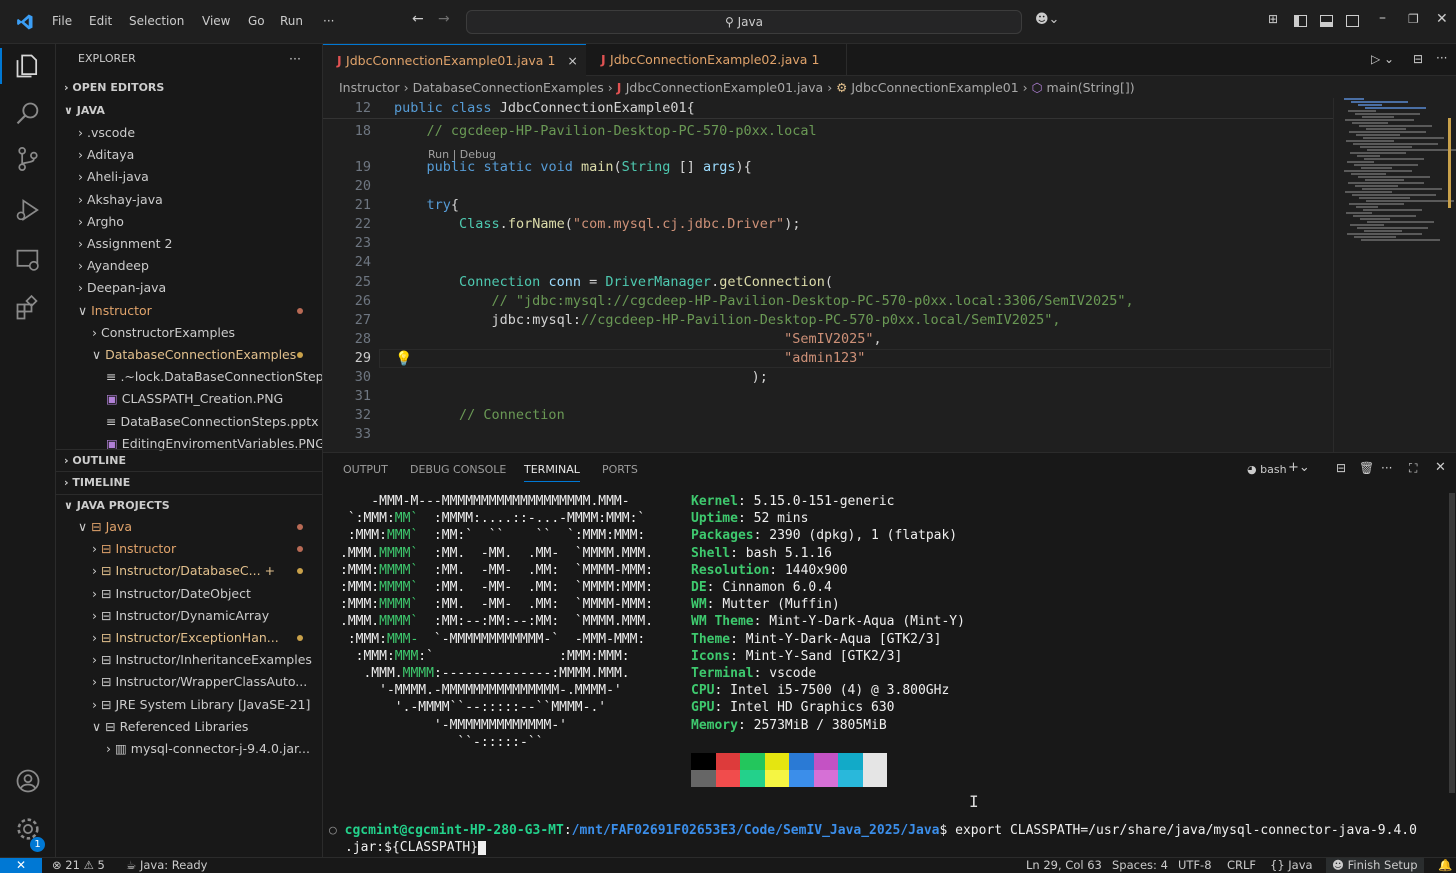 The width and height of the screenshot is (1456, 873). I want to click on menu-view: View, so click(216, 21).